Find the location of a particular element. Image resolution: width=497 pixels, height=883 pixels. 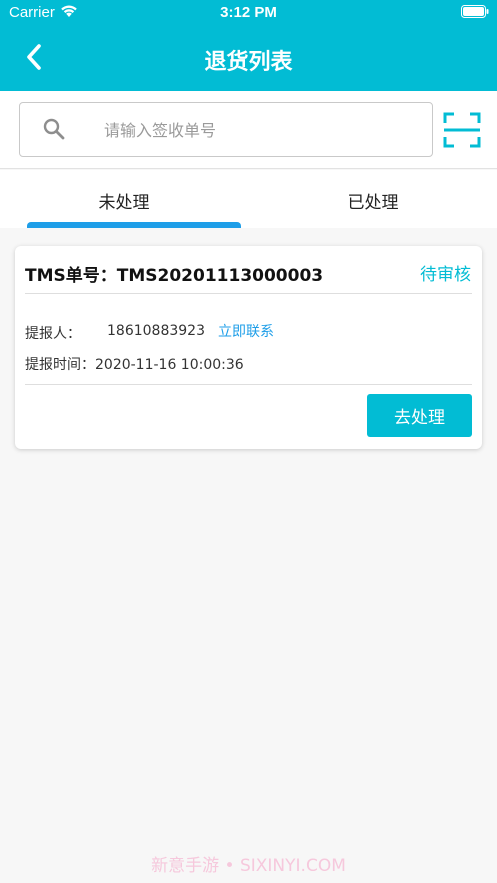

status-time: 3:12 PM is located at coordinates (248, 12).